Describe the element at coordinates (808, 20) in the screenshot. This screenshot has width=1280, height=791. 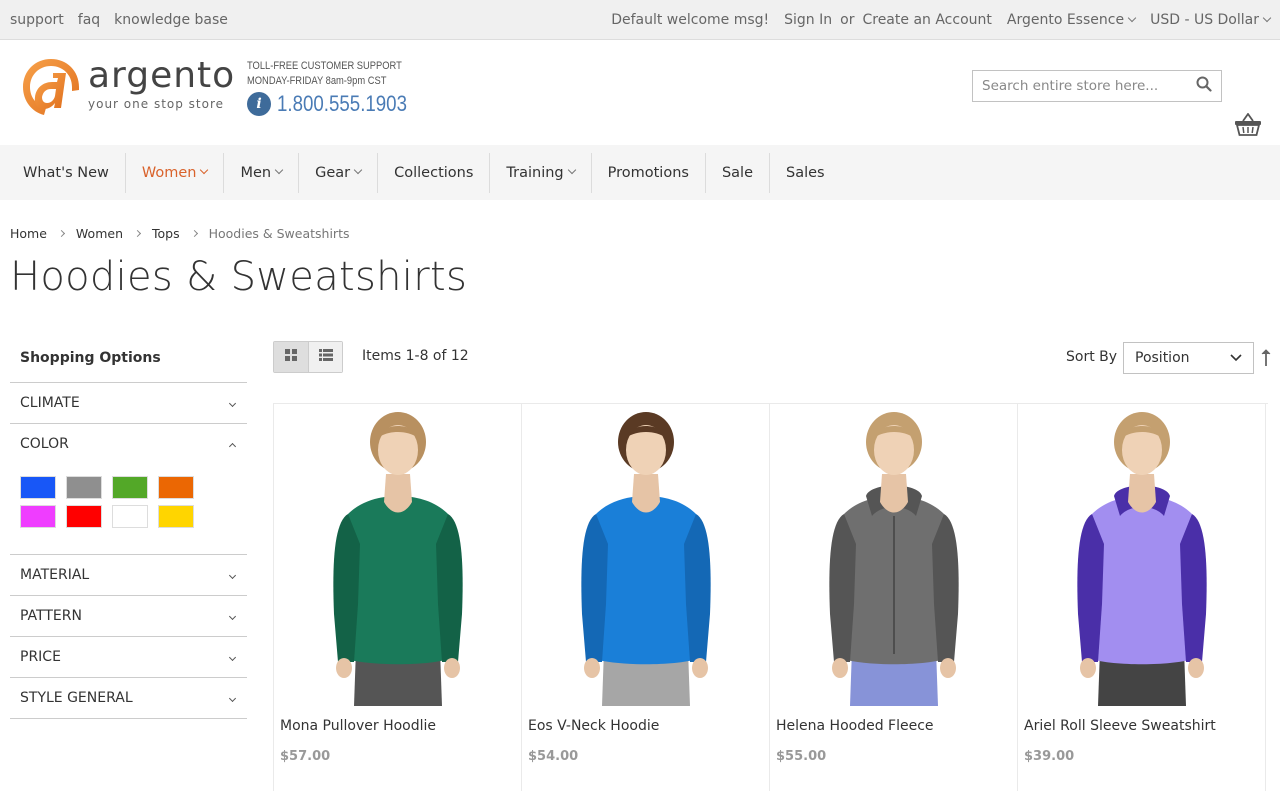
I see `sign-in-link: Sign In` at that location.